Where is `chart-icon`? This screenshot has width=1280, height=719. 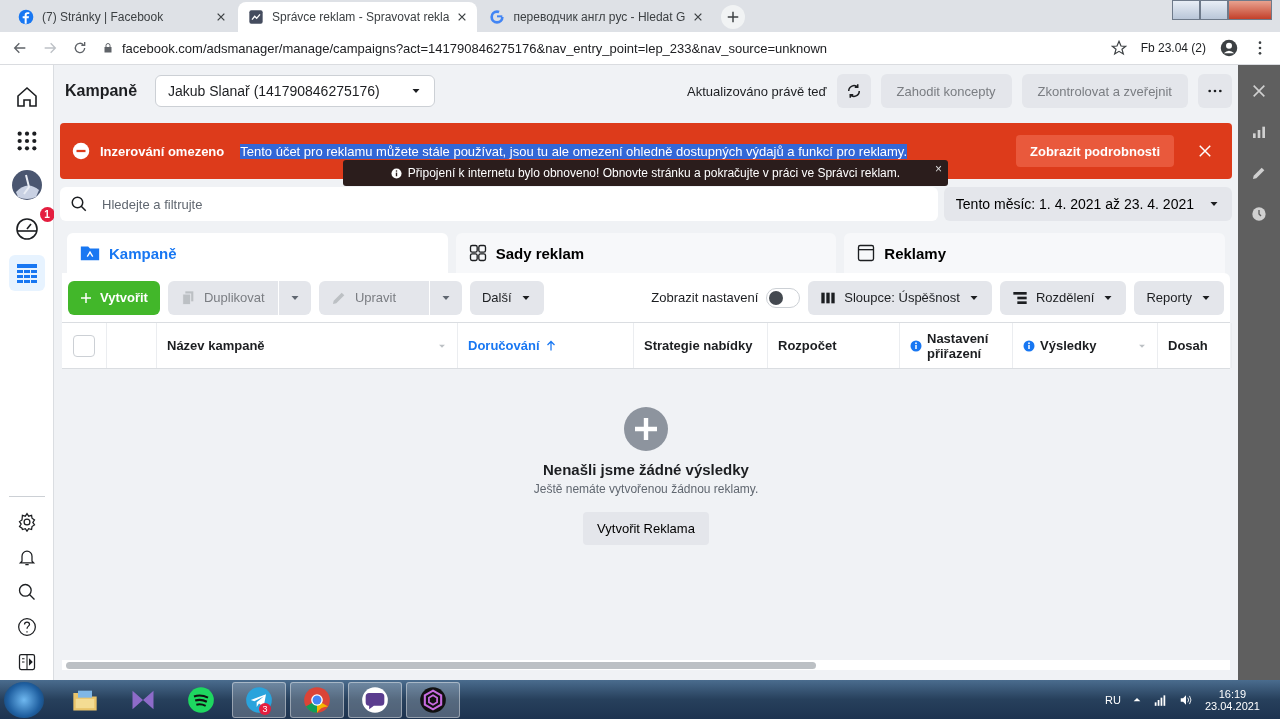 chart-icon is located at coordinates (256, 17).